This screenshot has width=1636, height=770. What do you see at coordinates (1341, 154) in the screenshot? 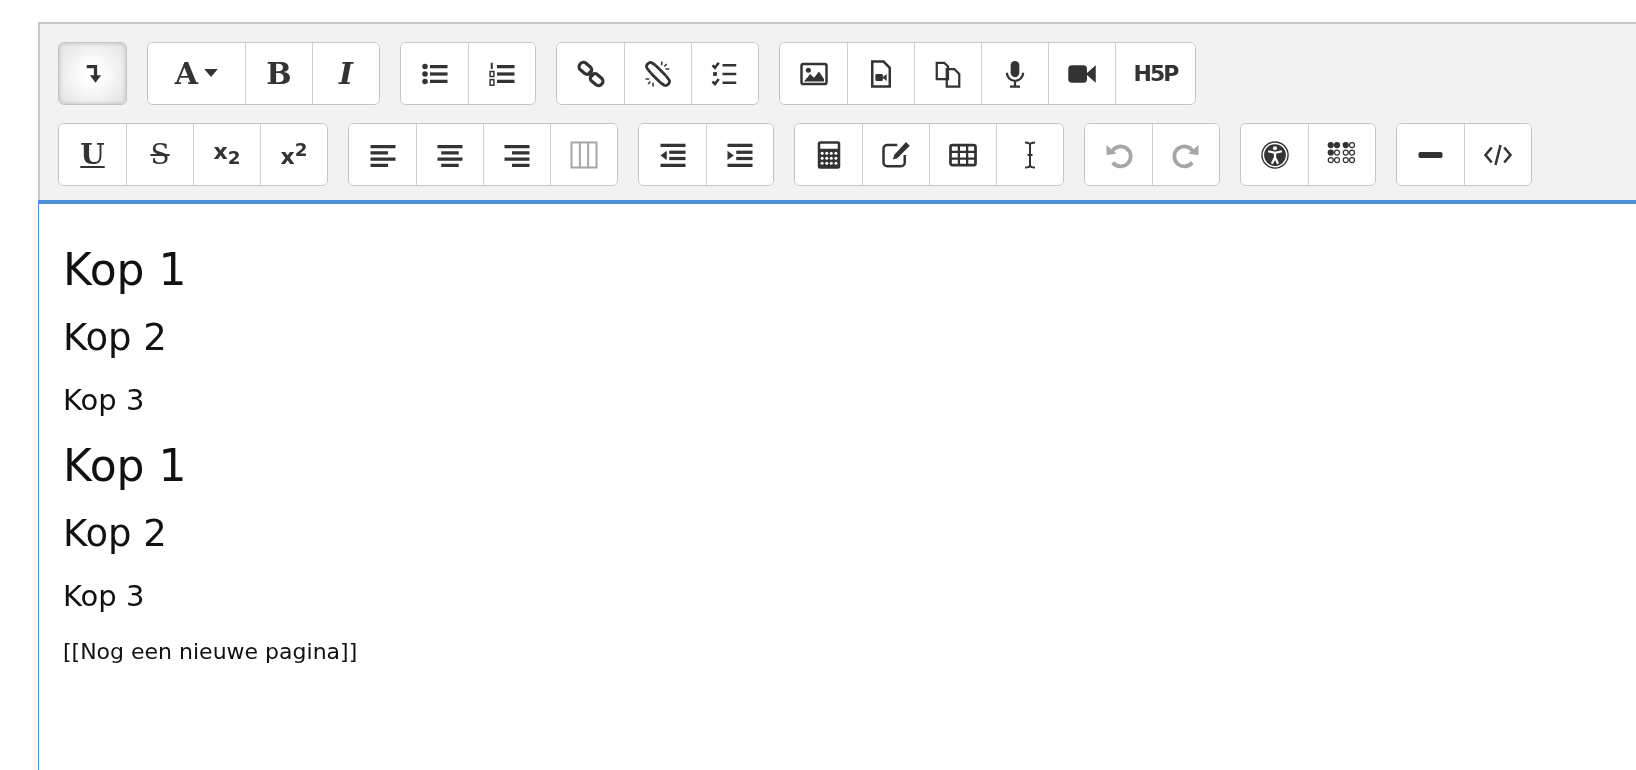
I see `braille-button` at bounding box center [1341, 154].